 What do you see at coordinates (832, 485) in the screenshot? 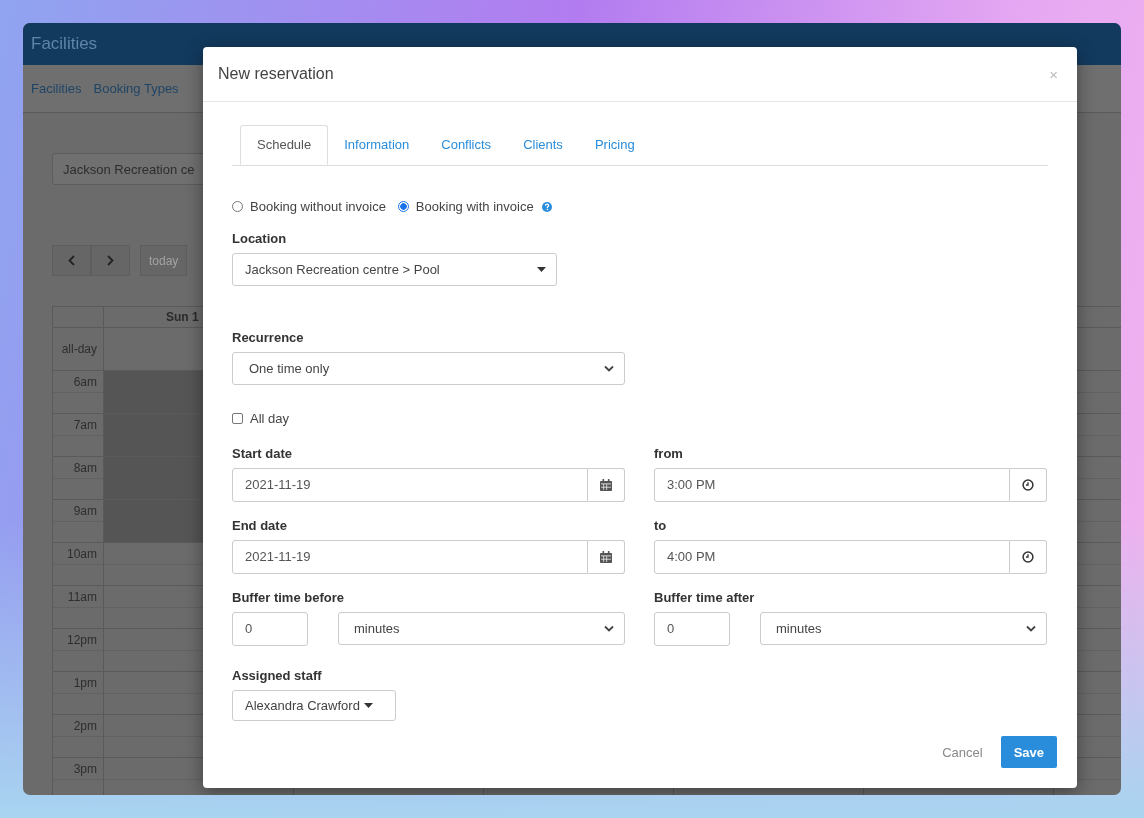
I see `time-field: 3:00 PM` at bounding box center [832, 485].